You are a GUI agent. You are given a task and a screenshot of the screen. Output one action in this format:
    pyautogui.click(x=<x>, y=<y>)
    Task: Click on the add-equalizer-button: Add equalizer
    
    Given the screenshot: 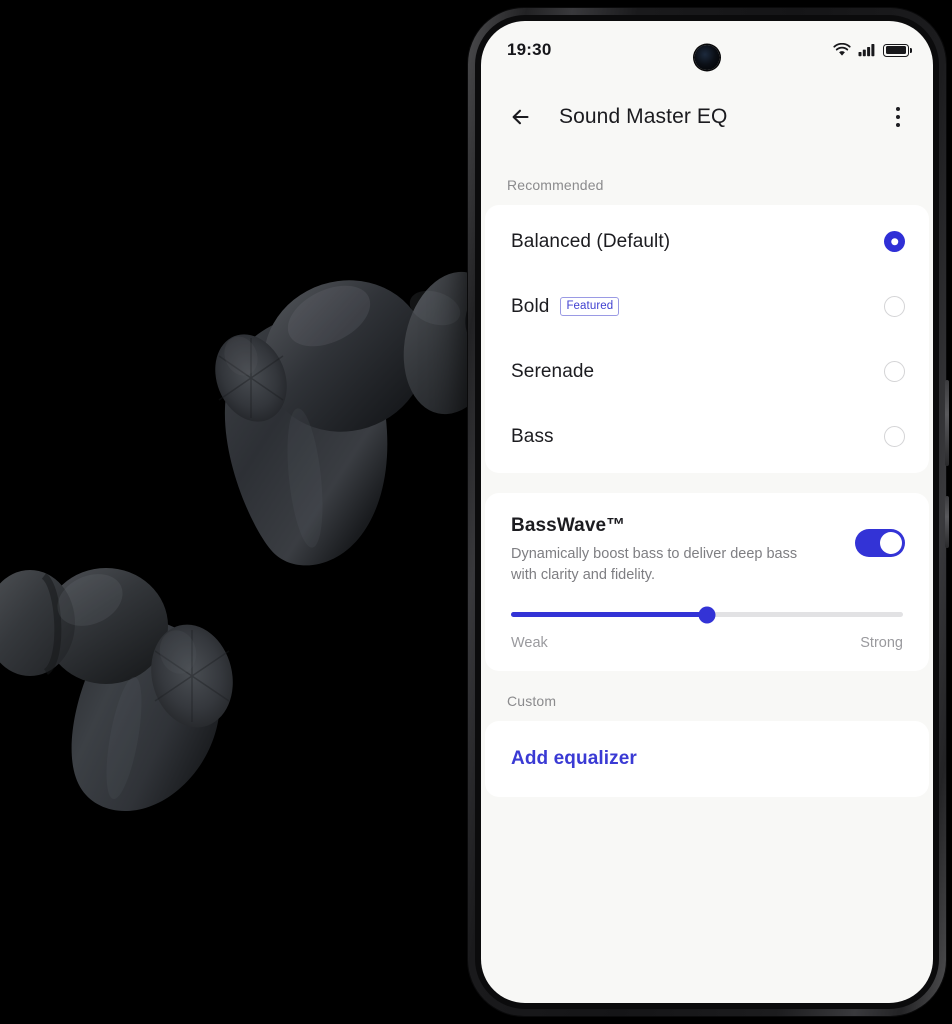 What is the action you would take?
    pyautogui.click(x=707, y=759)
    